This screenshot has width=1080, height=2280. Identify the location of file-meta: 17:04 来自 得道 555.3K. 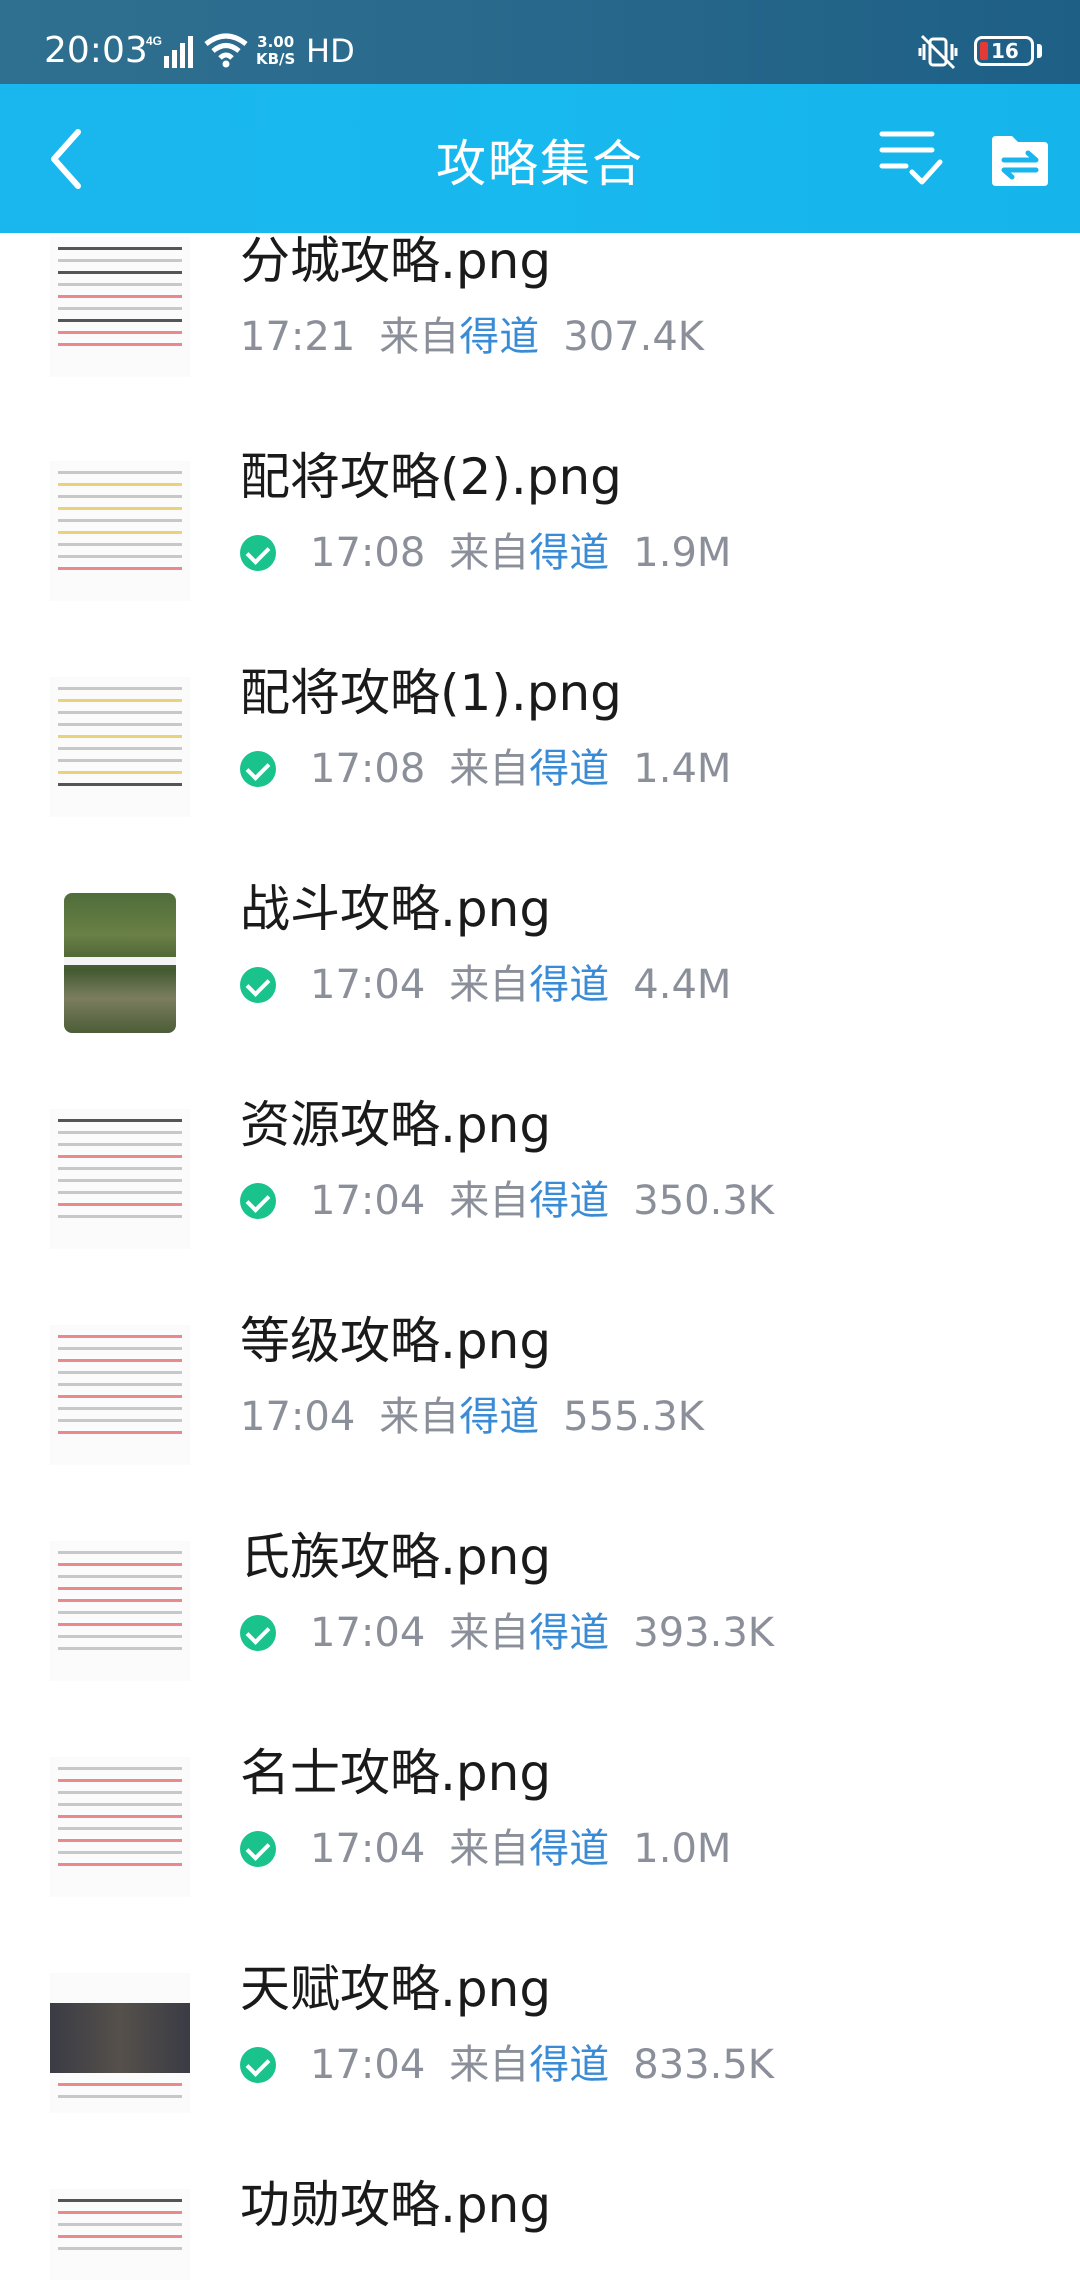
(472, 1417).